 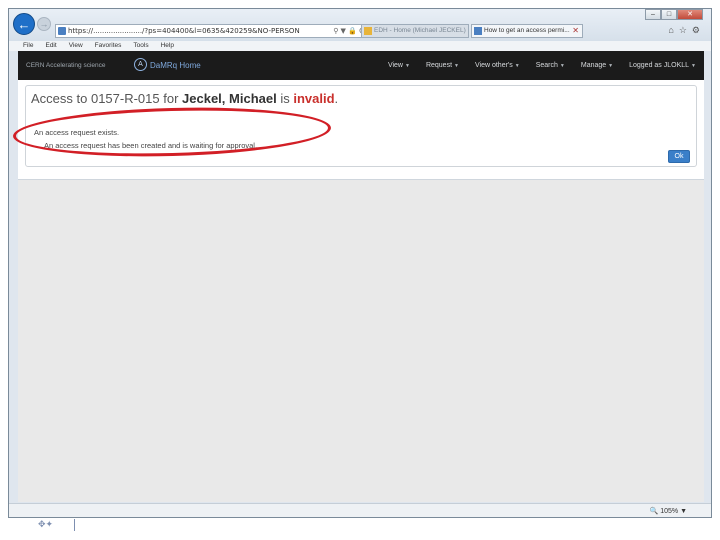 I want to click on menu-edit: Edit, so click(x=50, y=46).